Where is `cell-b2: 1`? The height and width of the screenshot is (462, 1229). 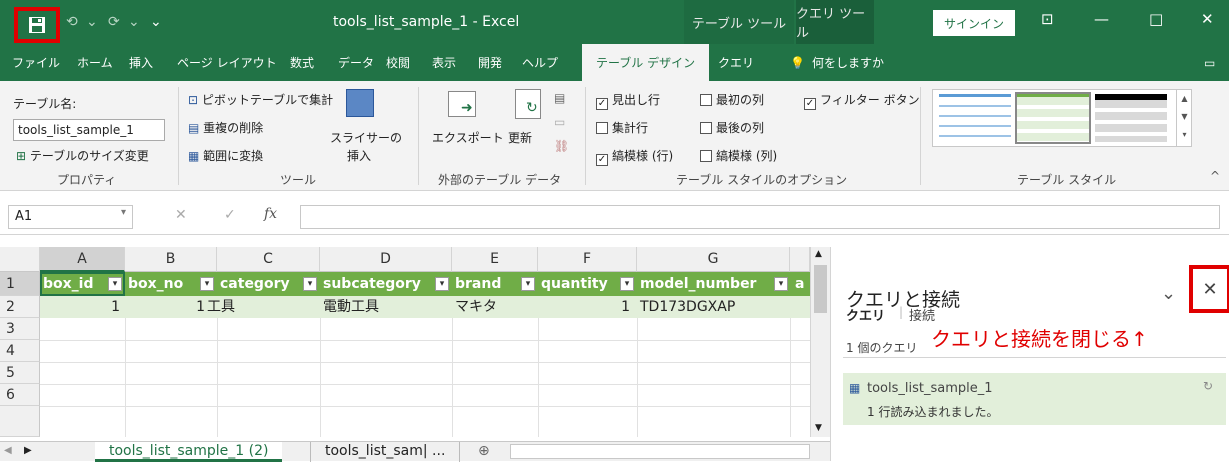 cell-b2: 1 is located at coordinates (165, 307).